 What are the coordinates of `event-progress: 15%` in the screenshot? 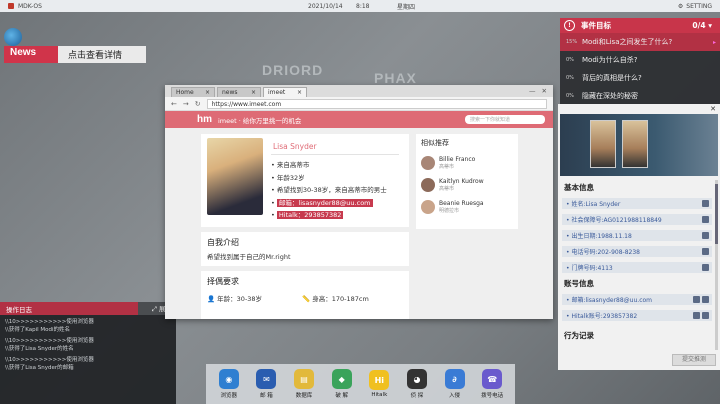 It's located at (572, 42).